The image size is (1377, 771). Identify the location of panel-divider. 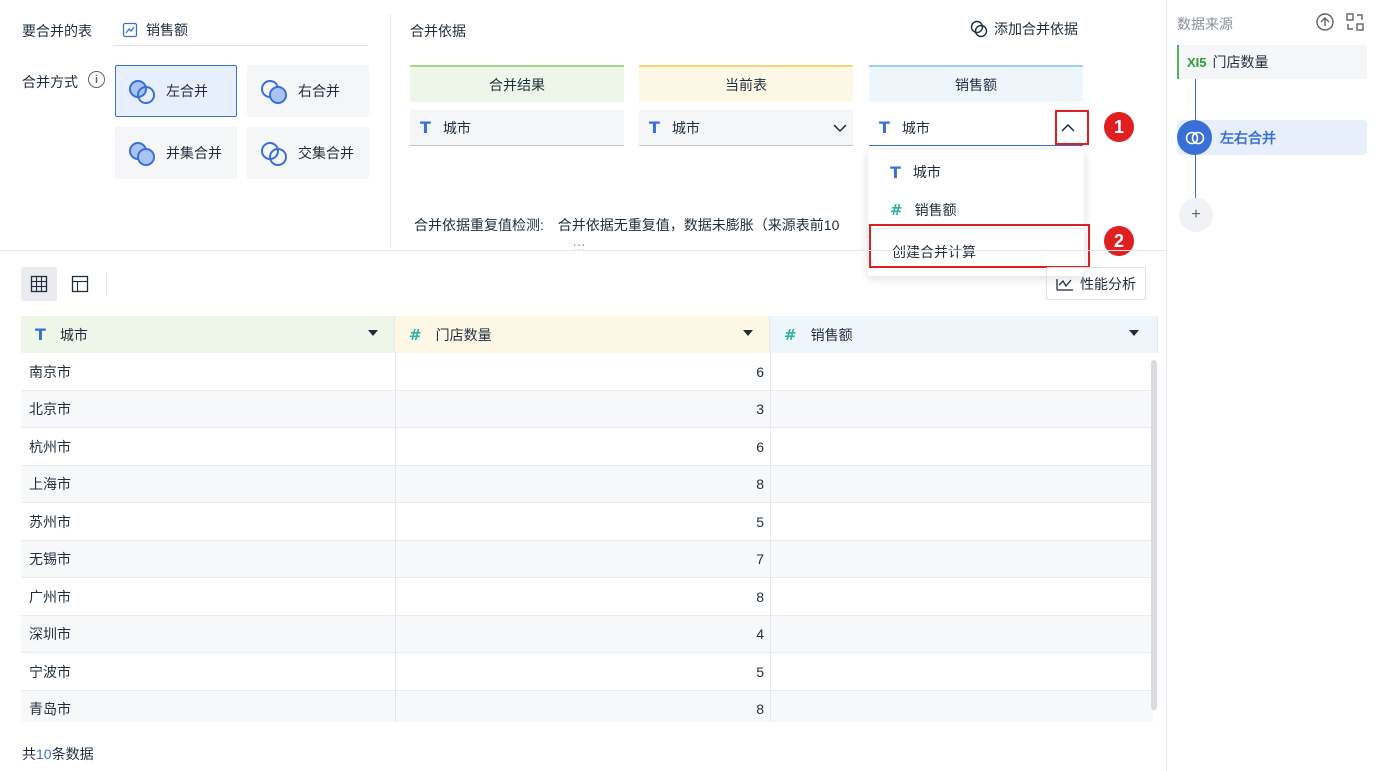
(583, 250).